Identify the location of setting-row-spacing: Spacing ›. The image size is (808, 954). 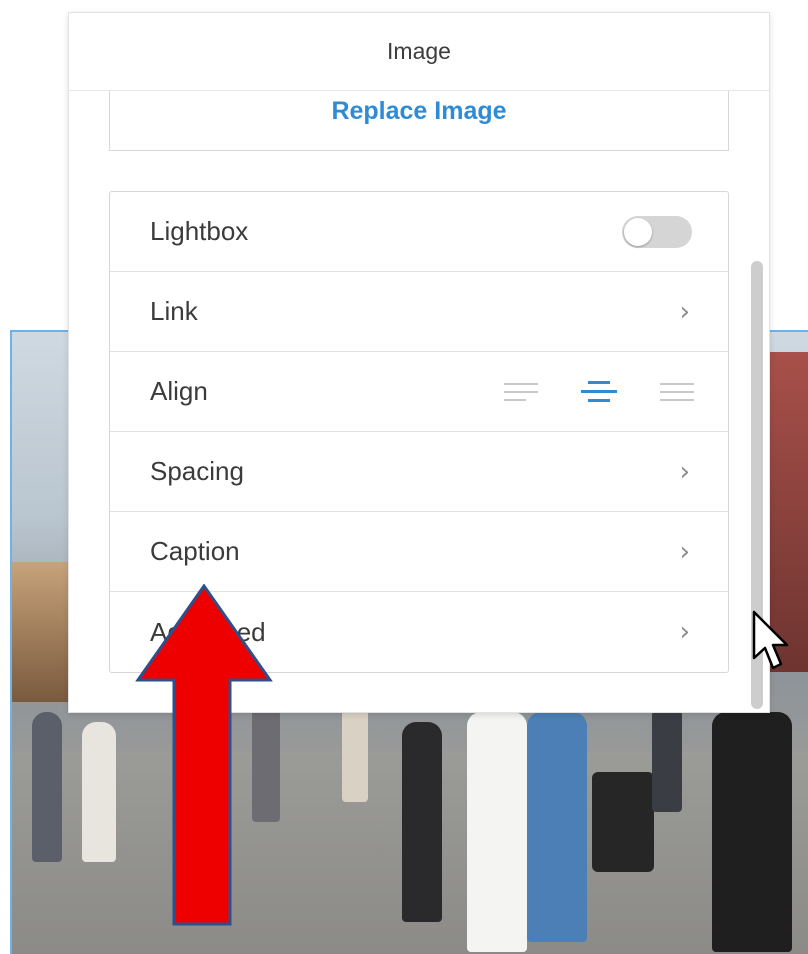
(419, 472).